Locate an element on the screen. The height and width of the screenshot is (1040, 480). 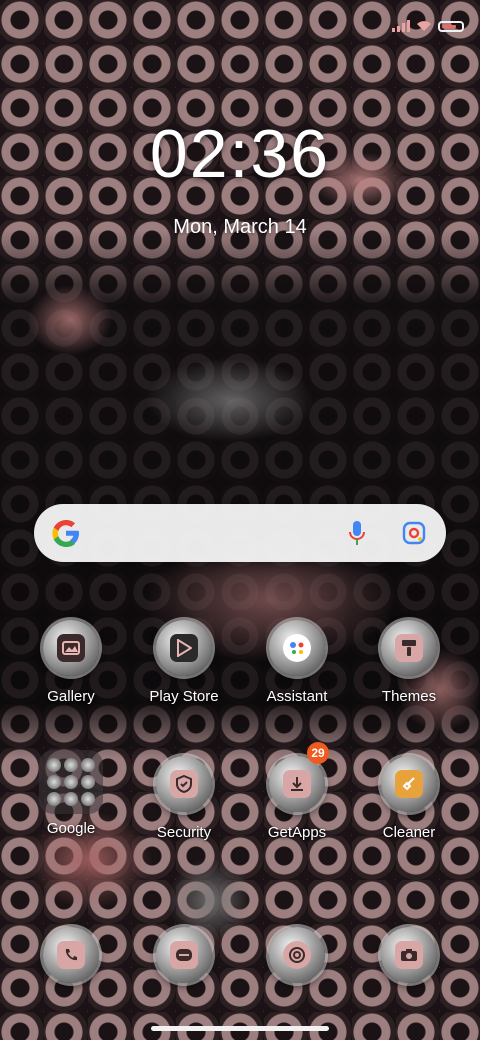
google-g-icon is located at coordinates (65, 533).